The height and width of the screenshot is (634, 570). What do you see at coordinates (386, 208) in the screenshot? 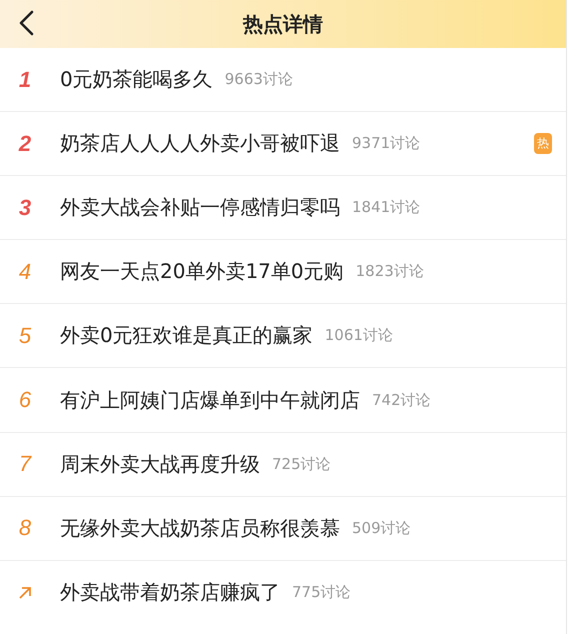
I see `discussion-count: 1841讨论` at bounding box center [386, 208].